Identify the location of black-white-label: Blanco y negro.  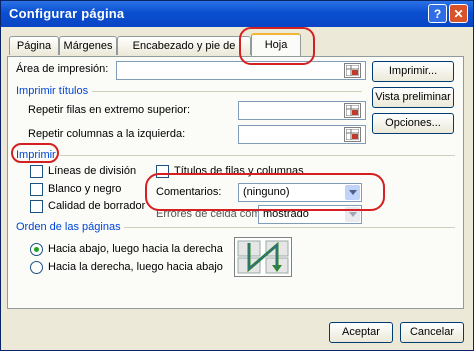
(85, 189).